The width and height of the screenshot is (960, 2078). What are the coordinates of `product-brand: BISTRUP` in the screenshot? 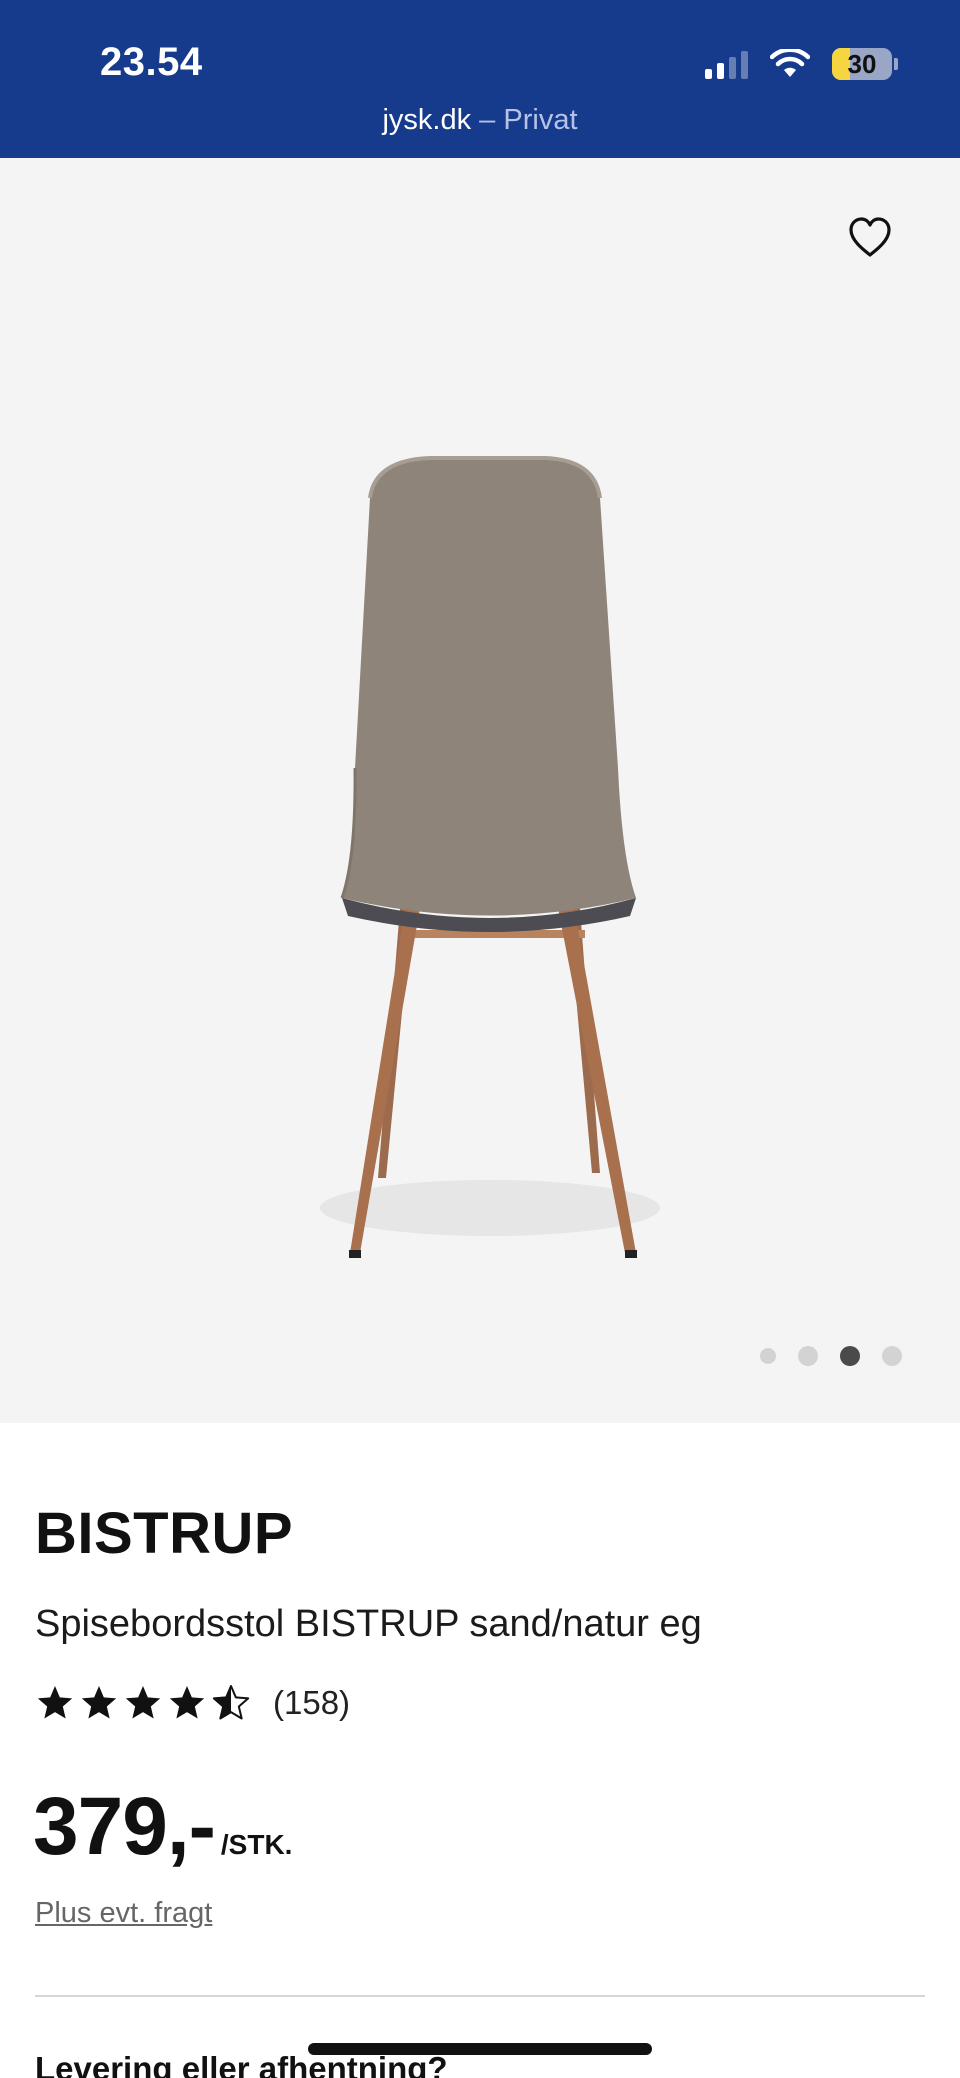 It's located at (164, 1533).